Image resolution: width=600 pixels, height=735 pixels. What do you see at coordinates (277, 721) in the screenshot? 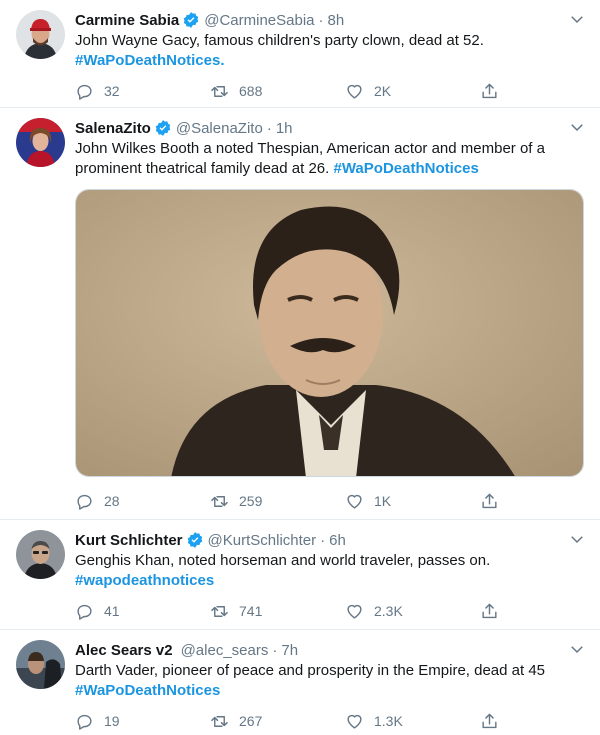
I see `retweet-button: 267` at bounding box center [277, 721].